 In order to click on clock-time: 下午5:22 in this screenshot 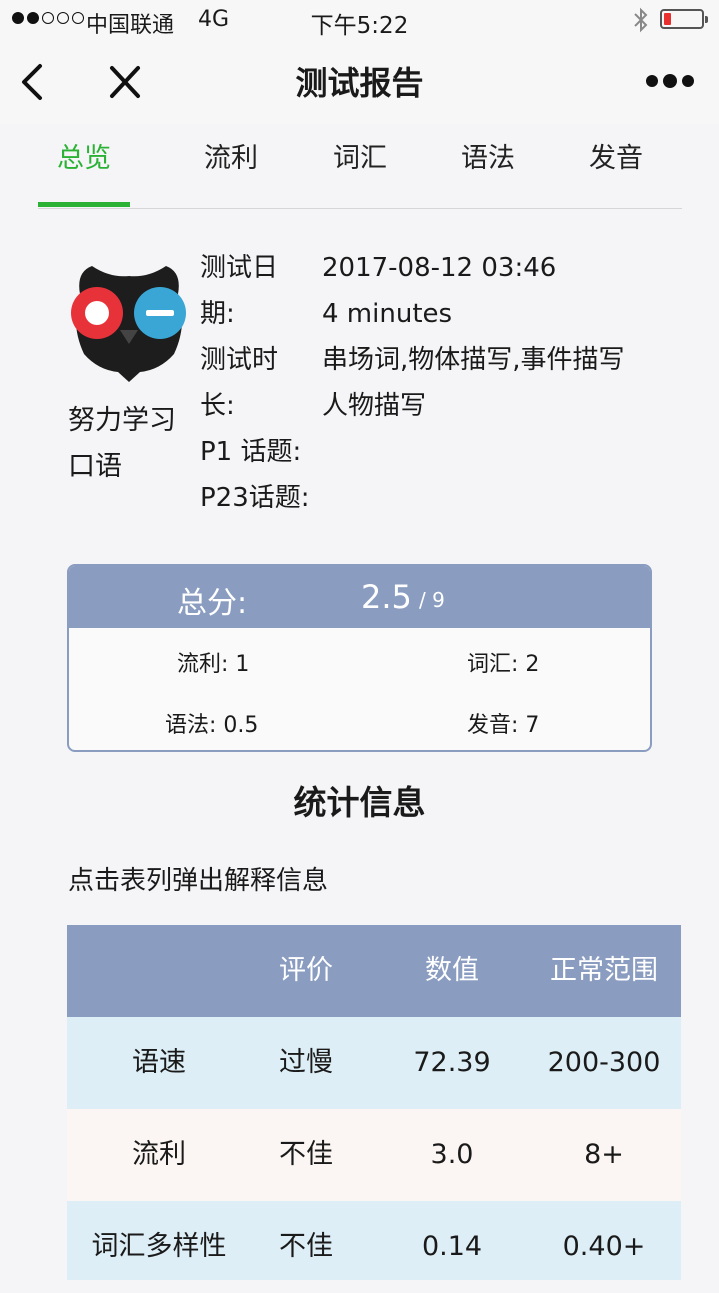, I will do `click(359, 26)`.